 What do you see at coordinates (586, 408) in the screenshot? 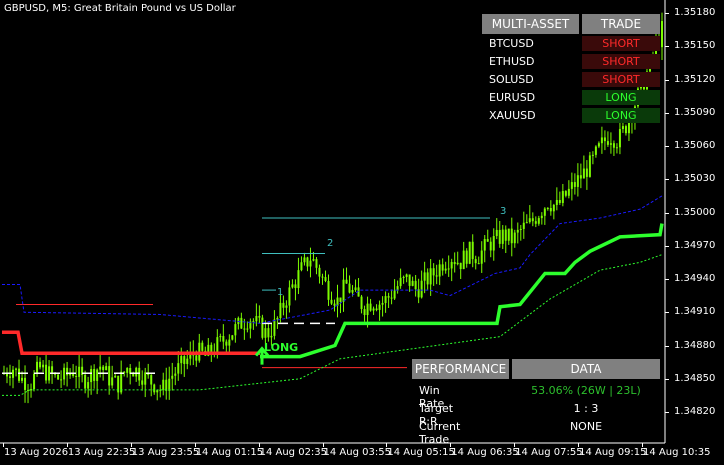
I see `perf-value: 1 : 3` at bounding box center [586, 408].